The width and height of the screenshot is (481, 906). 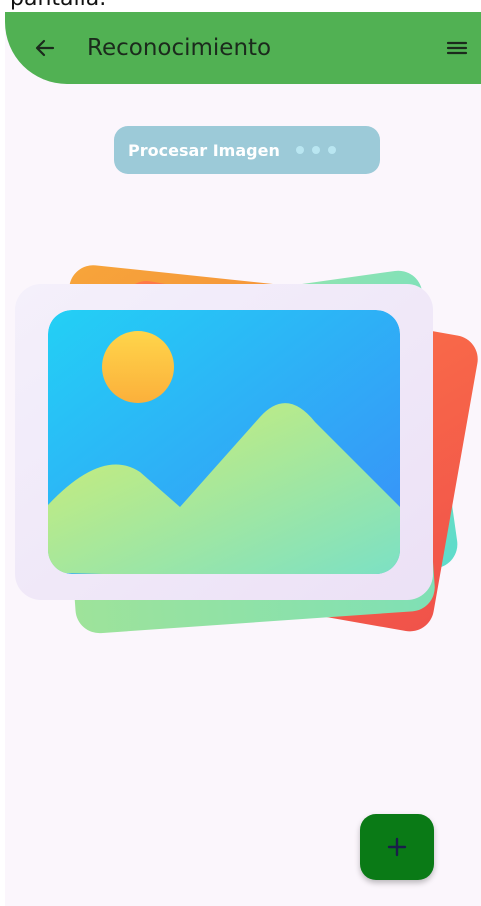 I want to click on app-bar: Reconocimiento, so click(x=243, y=48).